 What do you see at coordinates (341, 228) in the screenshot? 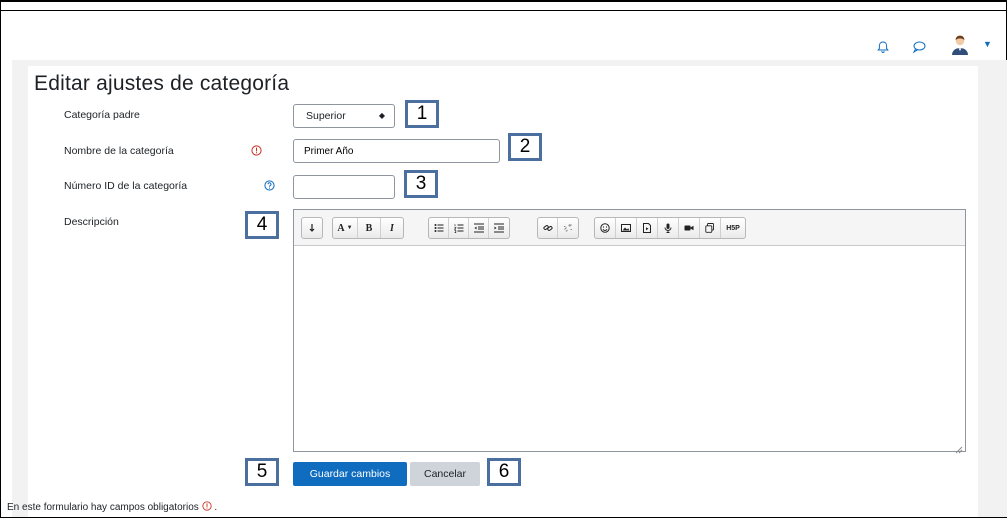
I see `font-style-label: A` at bounding box center [341, 228].